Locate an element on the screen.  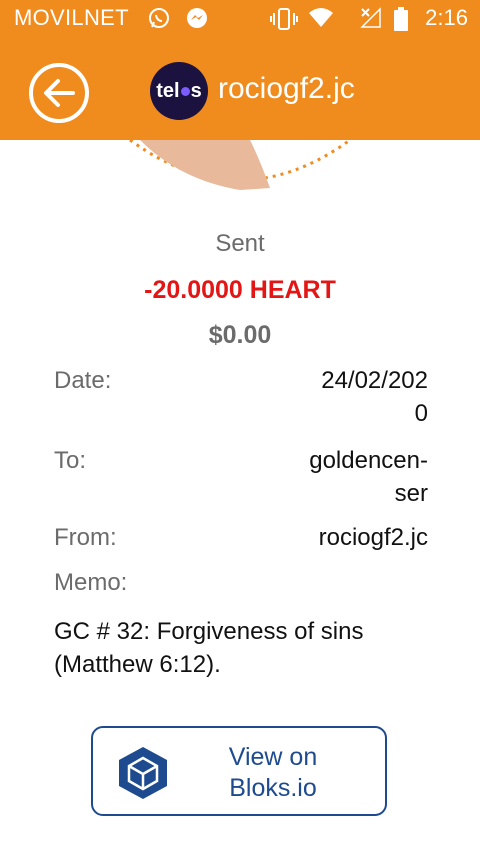
memo-line2: (Matthew 6:12). is located at coordinates (137, 664).